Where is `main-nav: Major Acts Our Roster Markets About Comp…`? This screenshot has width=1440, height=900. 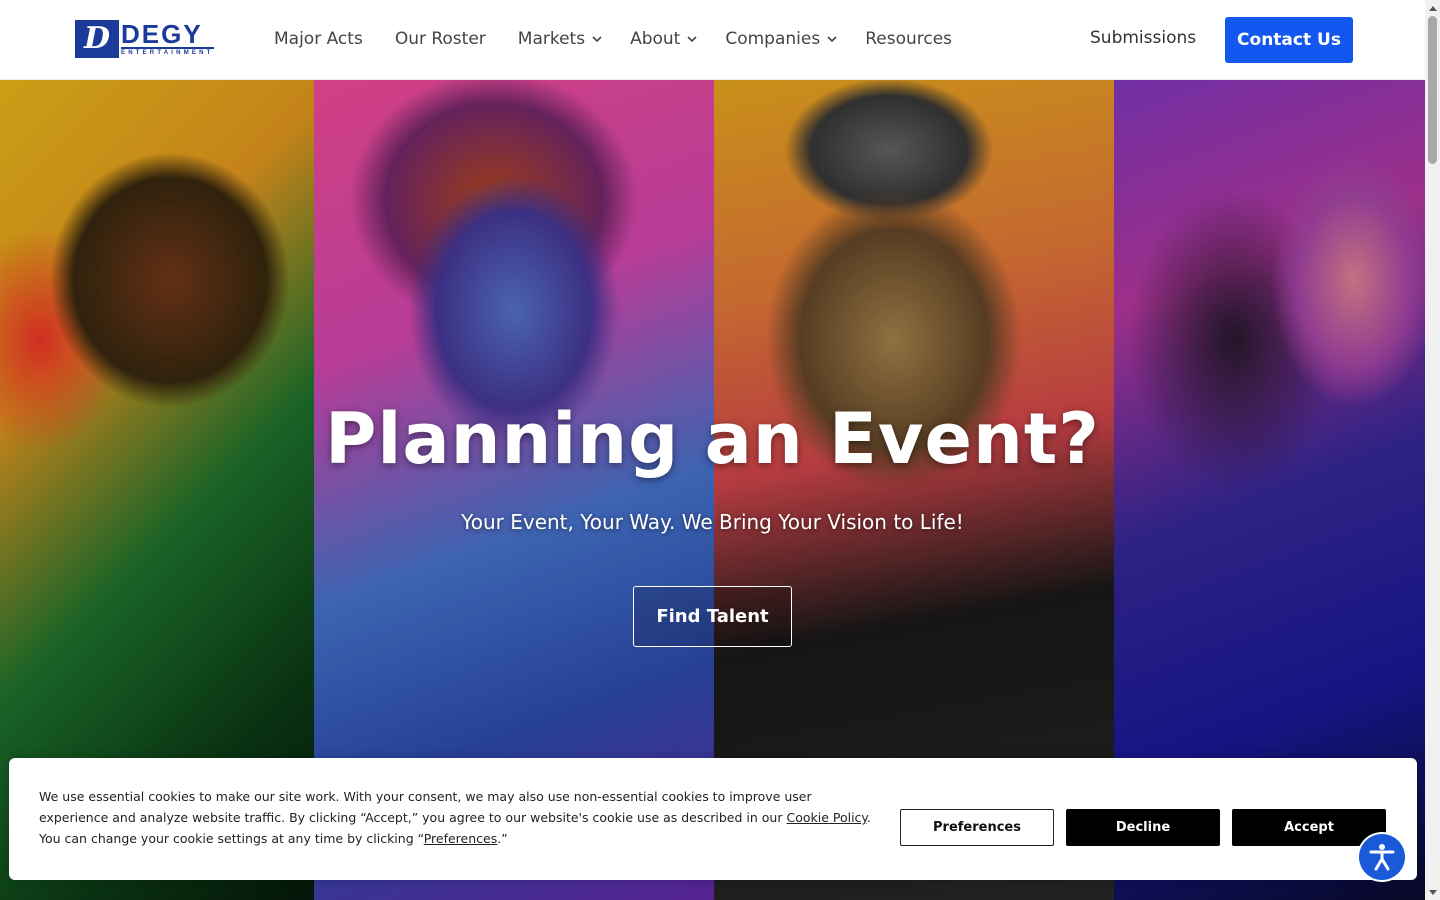
main-nav: Major Acts Our Roster Markets About Comp… is located at coordinates (629, 39).